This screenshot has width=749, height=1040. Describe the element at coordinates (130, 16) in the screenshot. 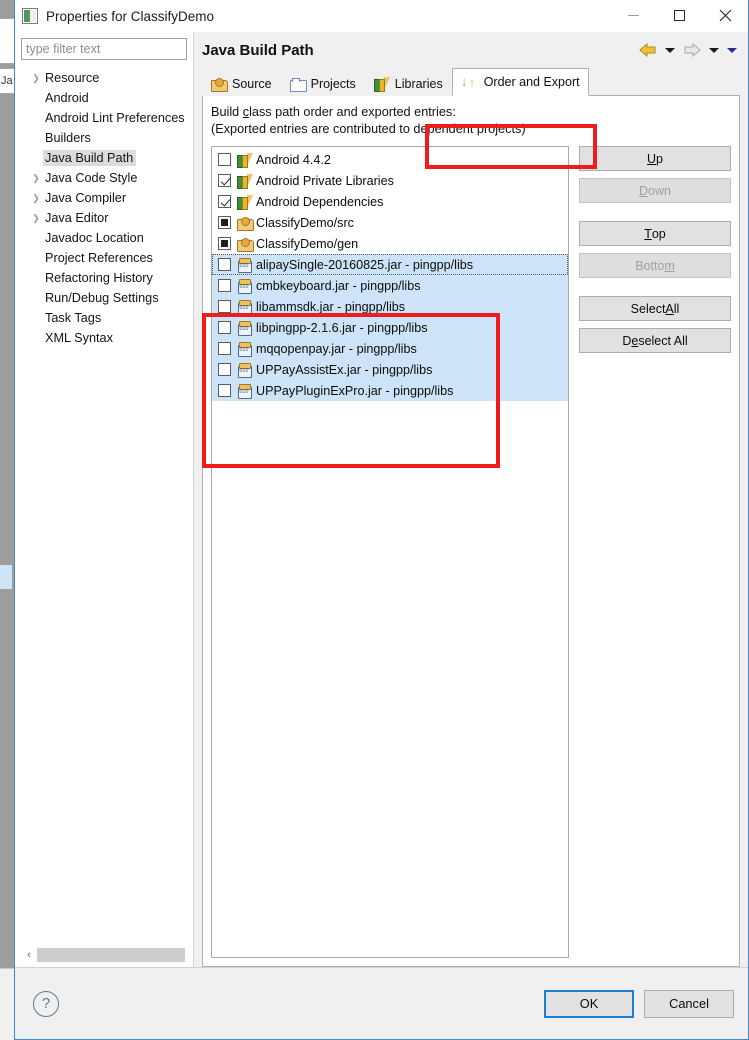

I see `window-title: Properties for ClassifyDemo` at that location.